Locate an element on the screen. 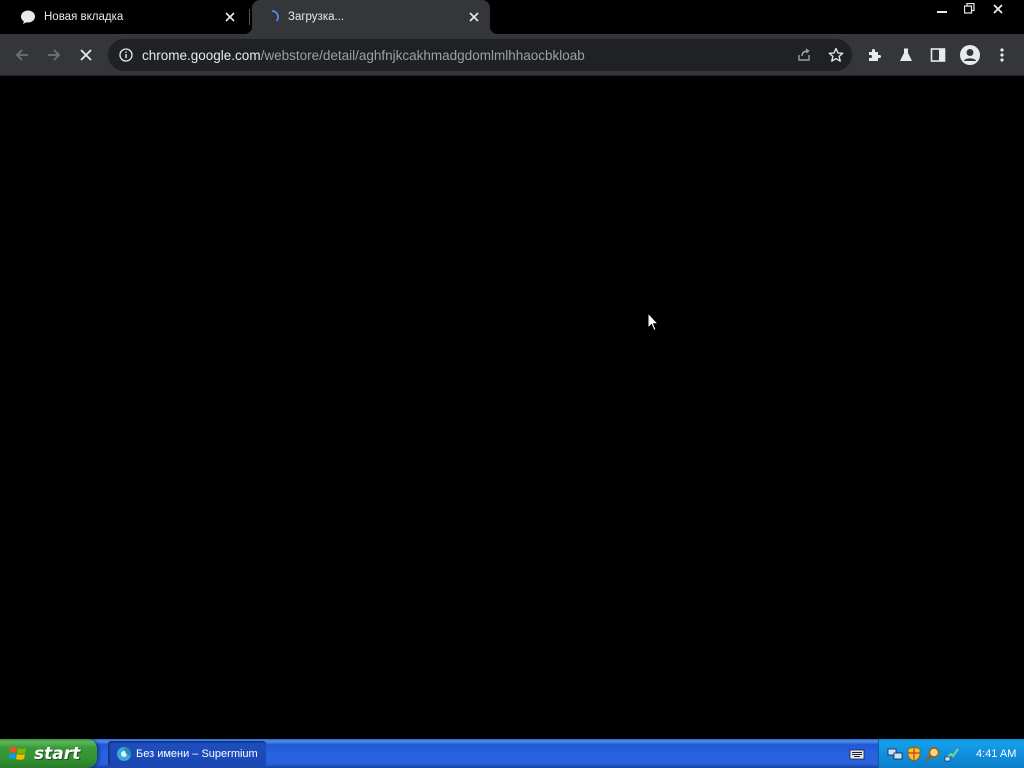 The height and width of the screenshot is (768, 1024). supermium-icon is located at coordinates (124, 753).